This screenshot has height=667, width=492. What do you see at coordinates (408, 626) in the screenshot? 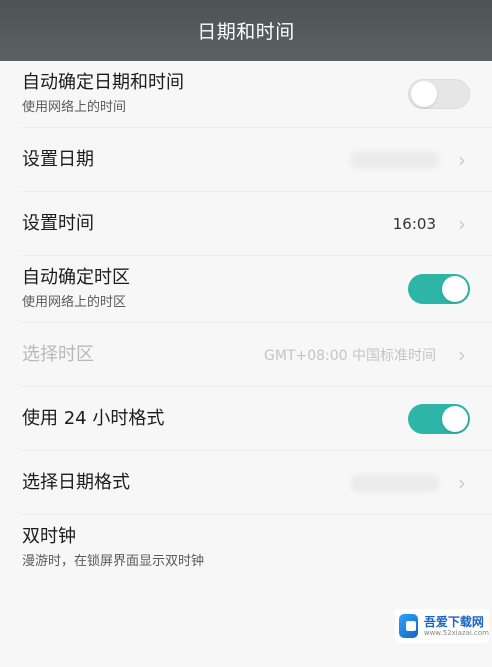
I see `download-site-logo-icon` at bounding box center [408, 626].